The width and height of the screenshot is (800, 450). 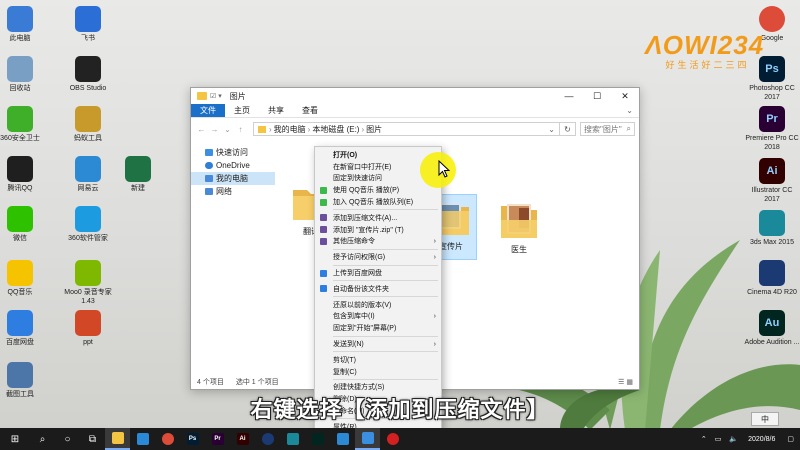 What do you see at coordinates (88, 219) in the screenshot?
I see `360-software-icon` at bounding box center [88, 219].